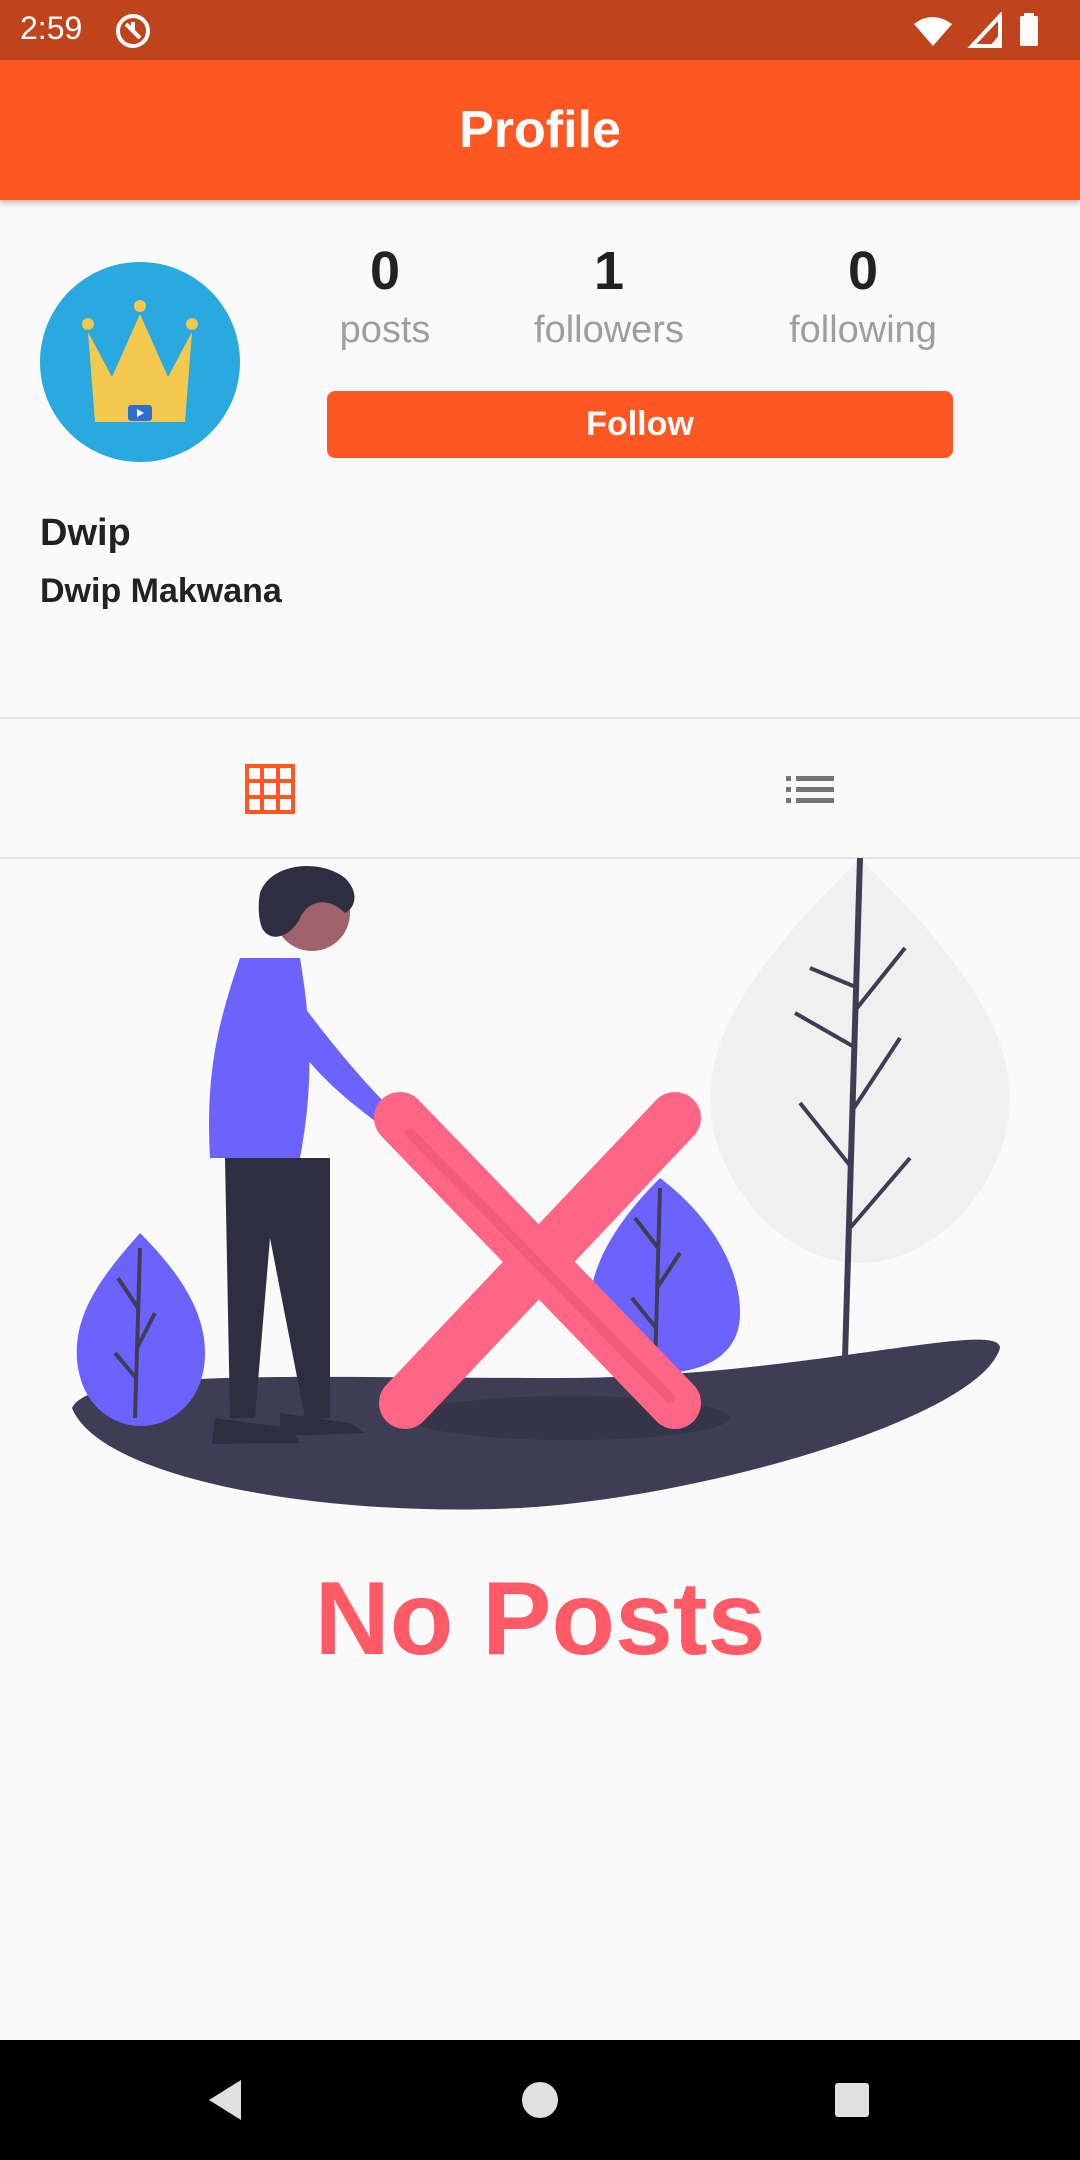 The height and width of the screenshot is (2160, 1080). Describe the element at coordinates (933, 31) in the screenshot. I see `wifi-icon` at that location.